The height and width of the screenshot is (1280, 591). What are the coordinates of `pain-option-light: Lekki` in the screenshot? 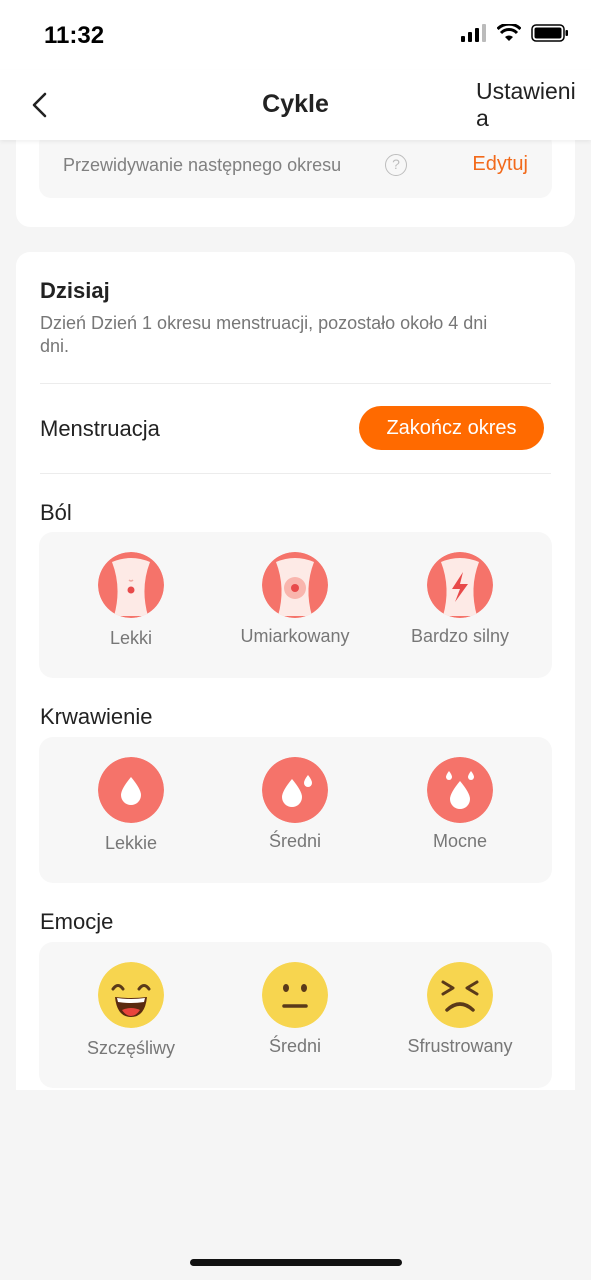 It's located at (131, 607).